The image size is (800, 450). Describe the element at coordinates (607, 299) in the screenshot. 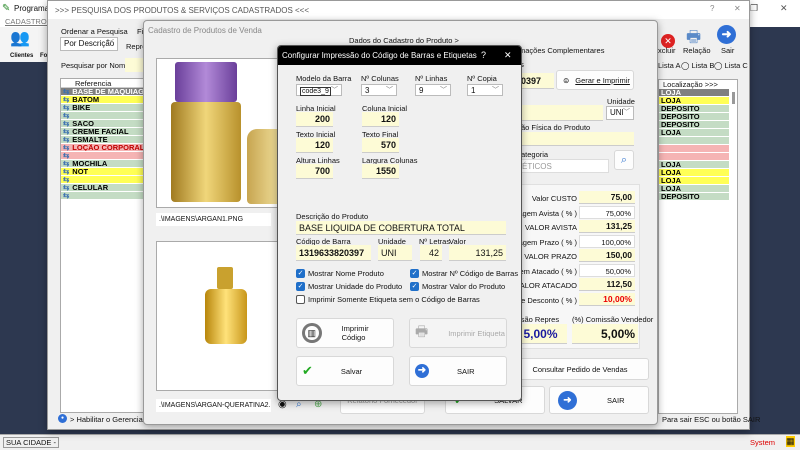

I see `price-field: 10,00%` at that location.